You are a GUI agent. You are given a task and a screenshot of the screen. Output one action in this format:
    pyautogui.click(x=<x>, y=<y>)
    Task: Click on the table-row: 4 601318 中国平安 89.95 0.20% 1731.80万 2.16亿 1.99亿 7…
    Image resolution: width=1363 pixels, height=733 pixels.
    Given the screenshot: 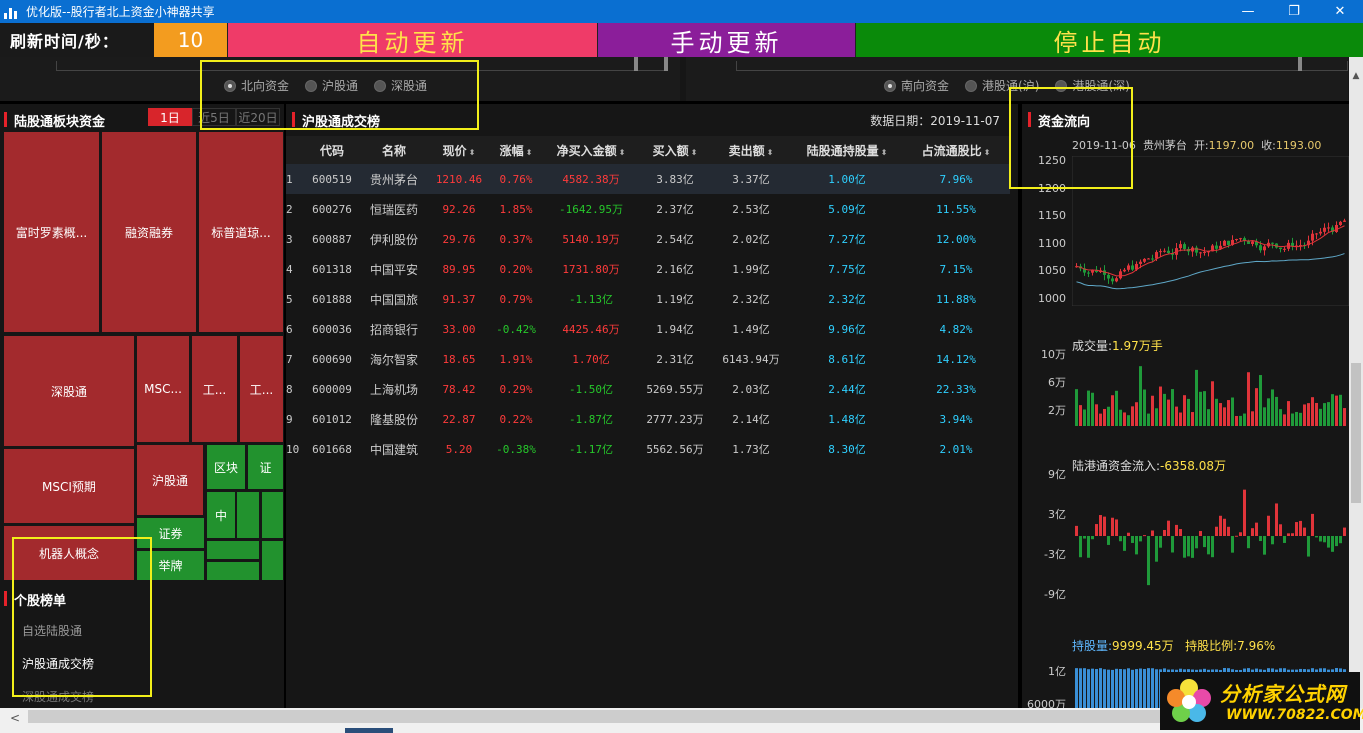 What is the action you would take?
    pyautogui.click(x=648, y=269)
    